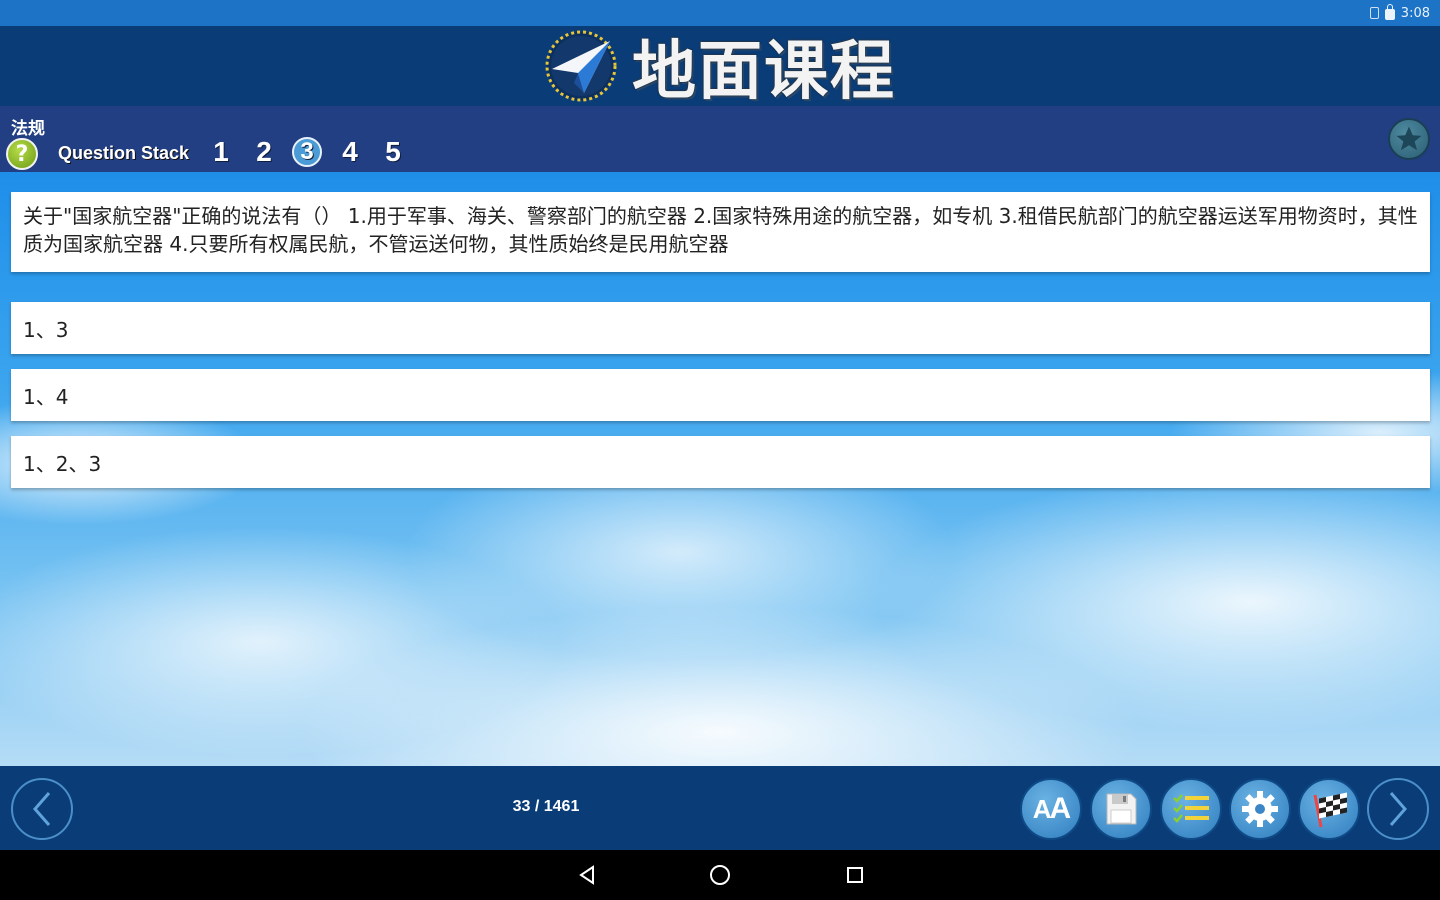 This screenshot has width=1440, height=900. What do you see at coordinates (350, 152) in the screenshot?
I see `question-number-4: 4` at bounding box center [350, 152].